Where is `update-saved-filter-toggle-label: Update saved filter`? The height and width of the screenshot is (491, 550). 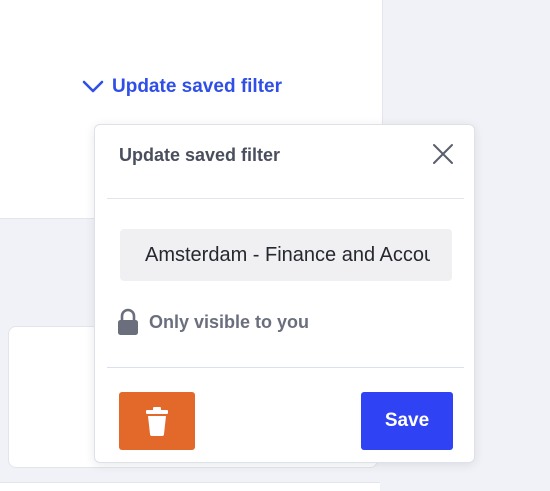 update-saved-filter-toggle-label: Update saved filter is located at coordinates (197, 86).